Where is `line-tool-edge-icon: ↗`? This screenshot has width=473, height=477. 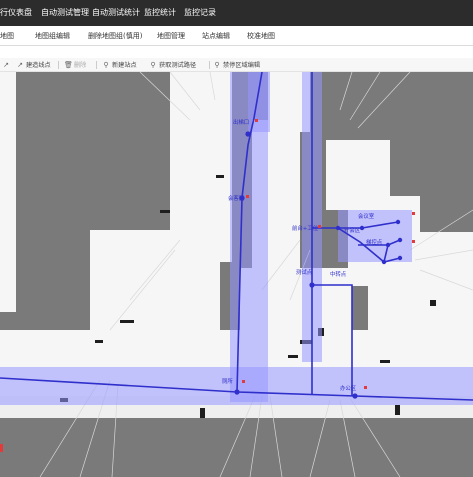
line-tool-edge-icon: ↗ is located at coordinates (7, 65).